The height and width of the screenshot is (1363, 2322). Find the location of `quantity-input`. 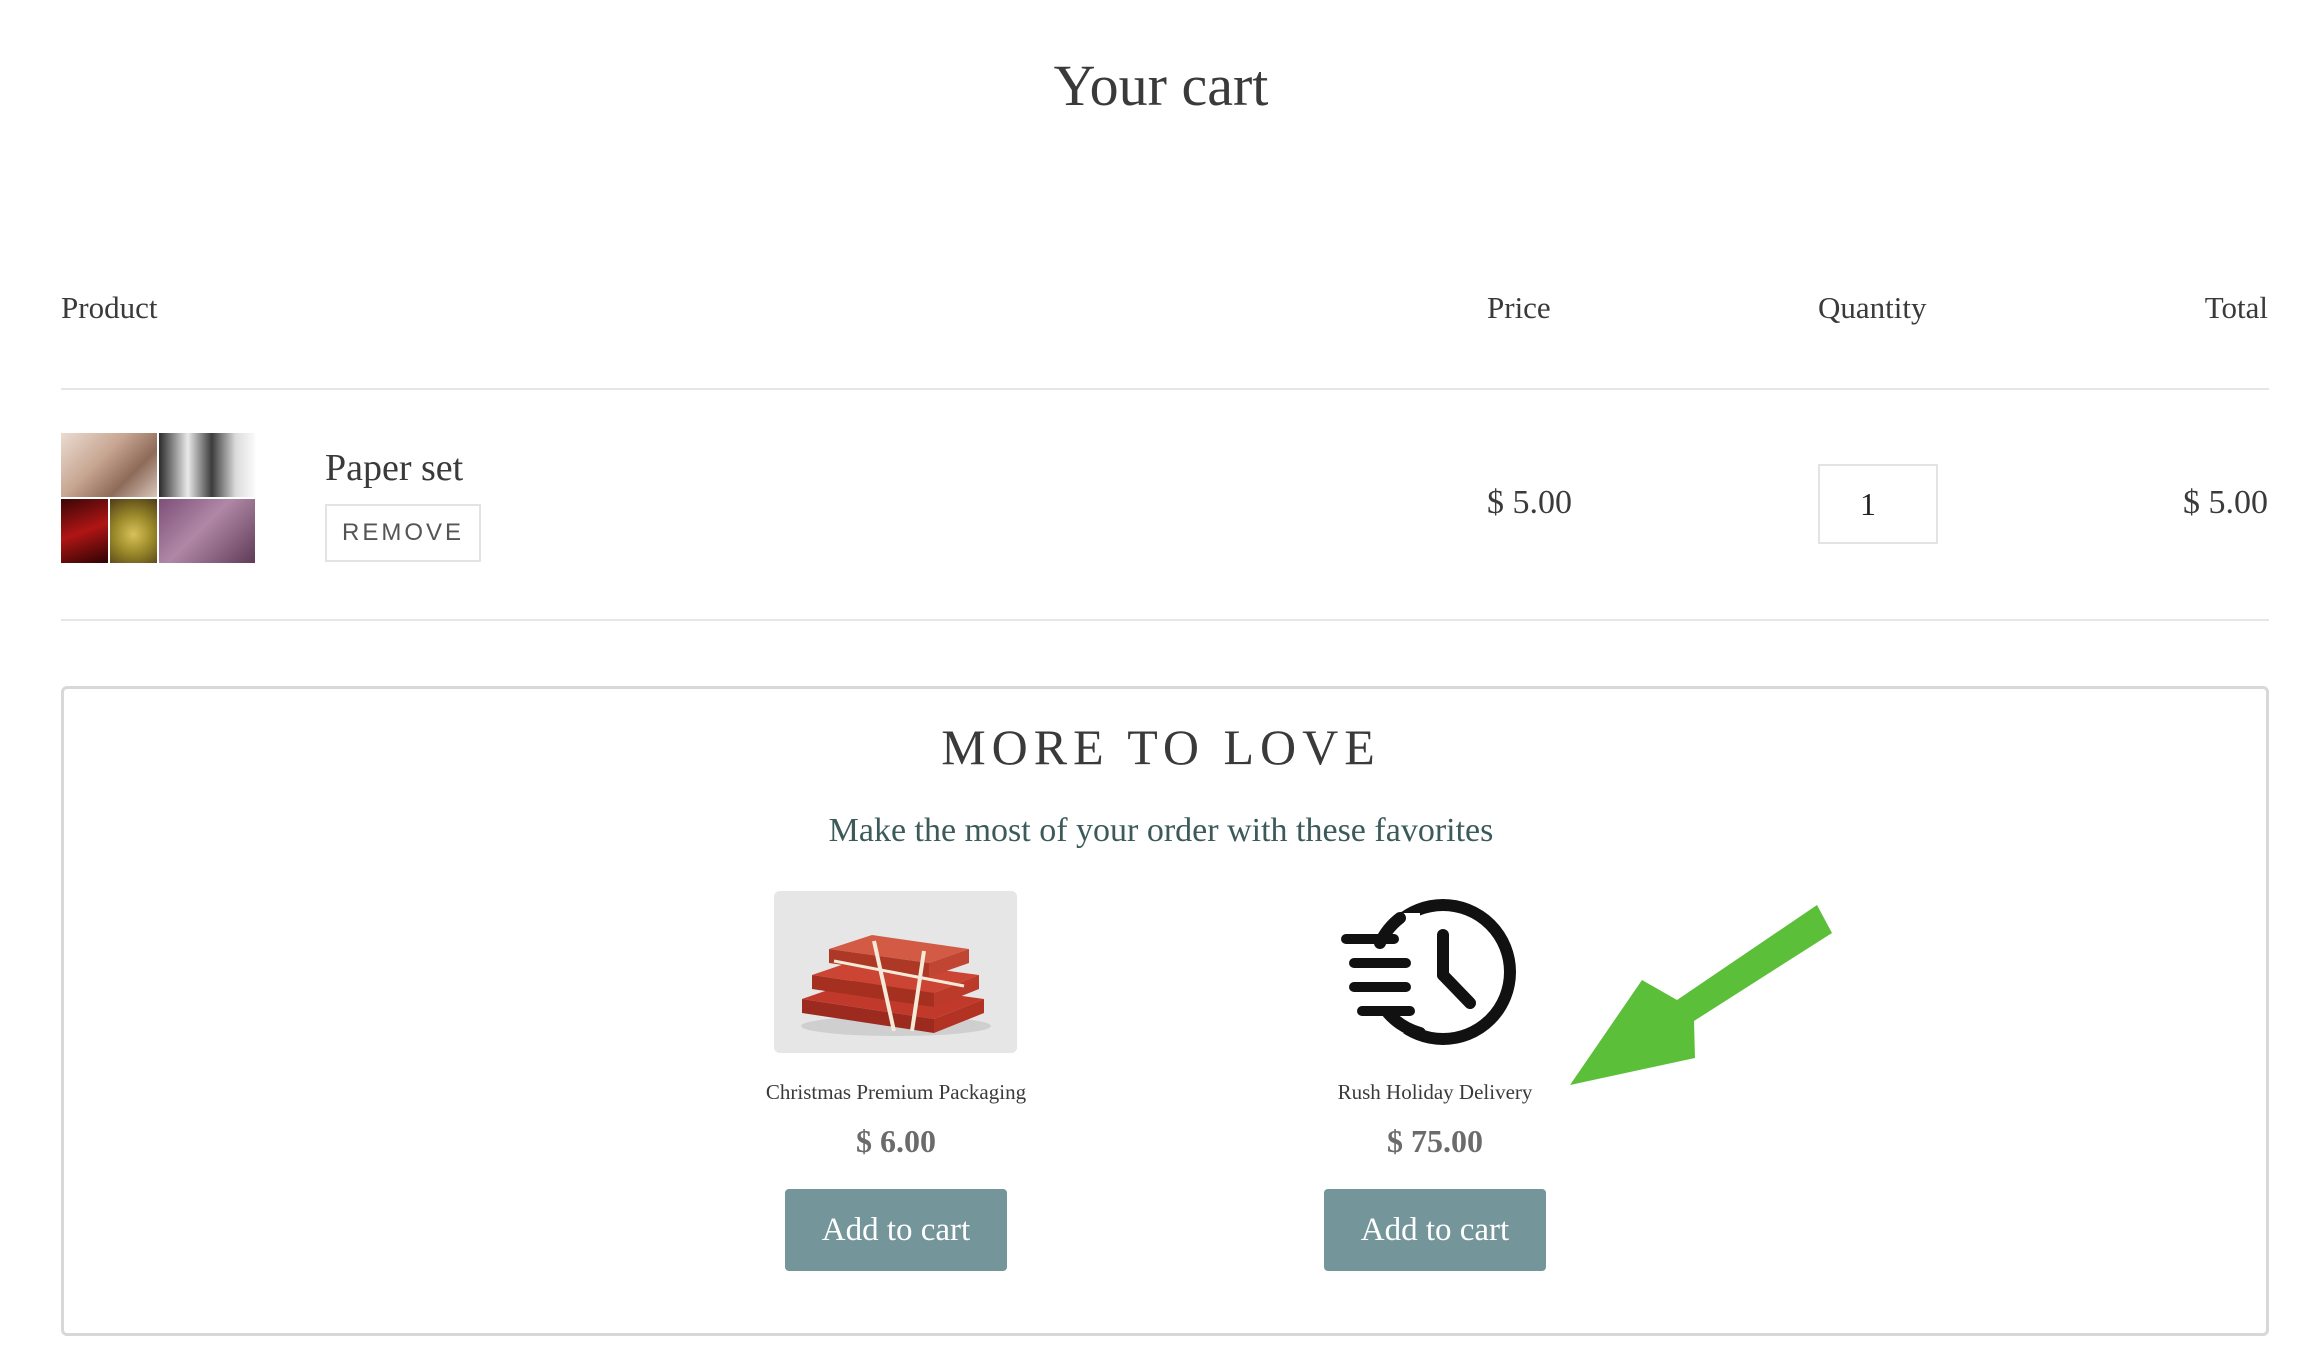

quantity-input is located at coordinates (1878, 504).